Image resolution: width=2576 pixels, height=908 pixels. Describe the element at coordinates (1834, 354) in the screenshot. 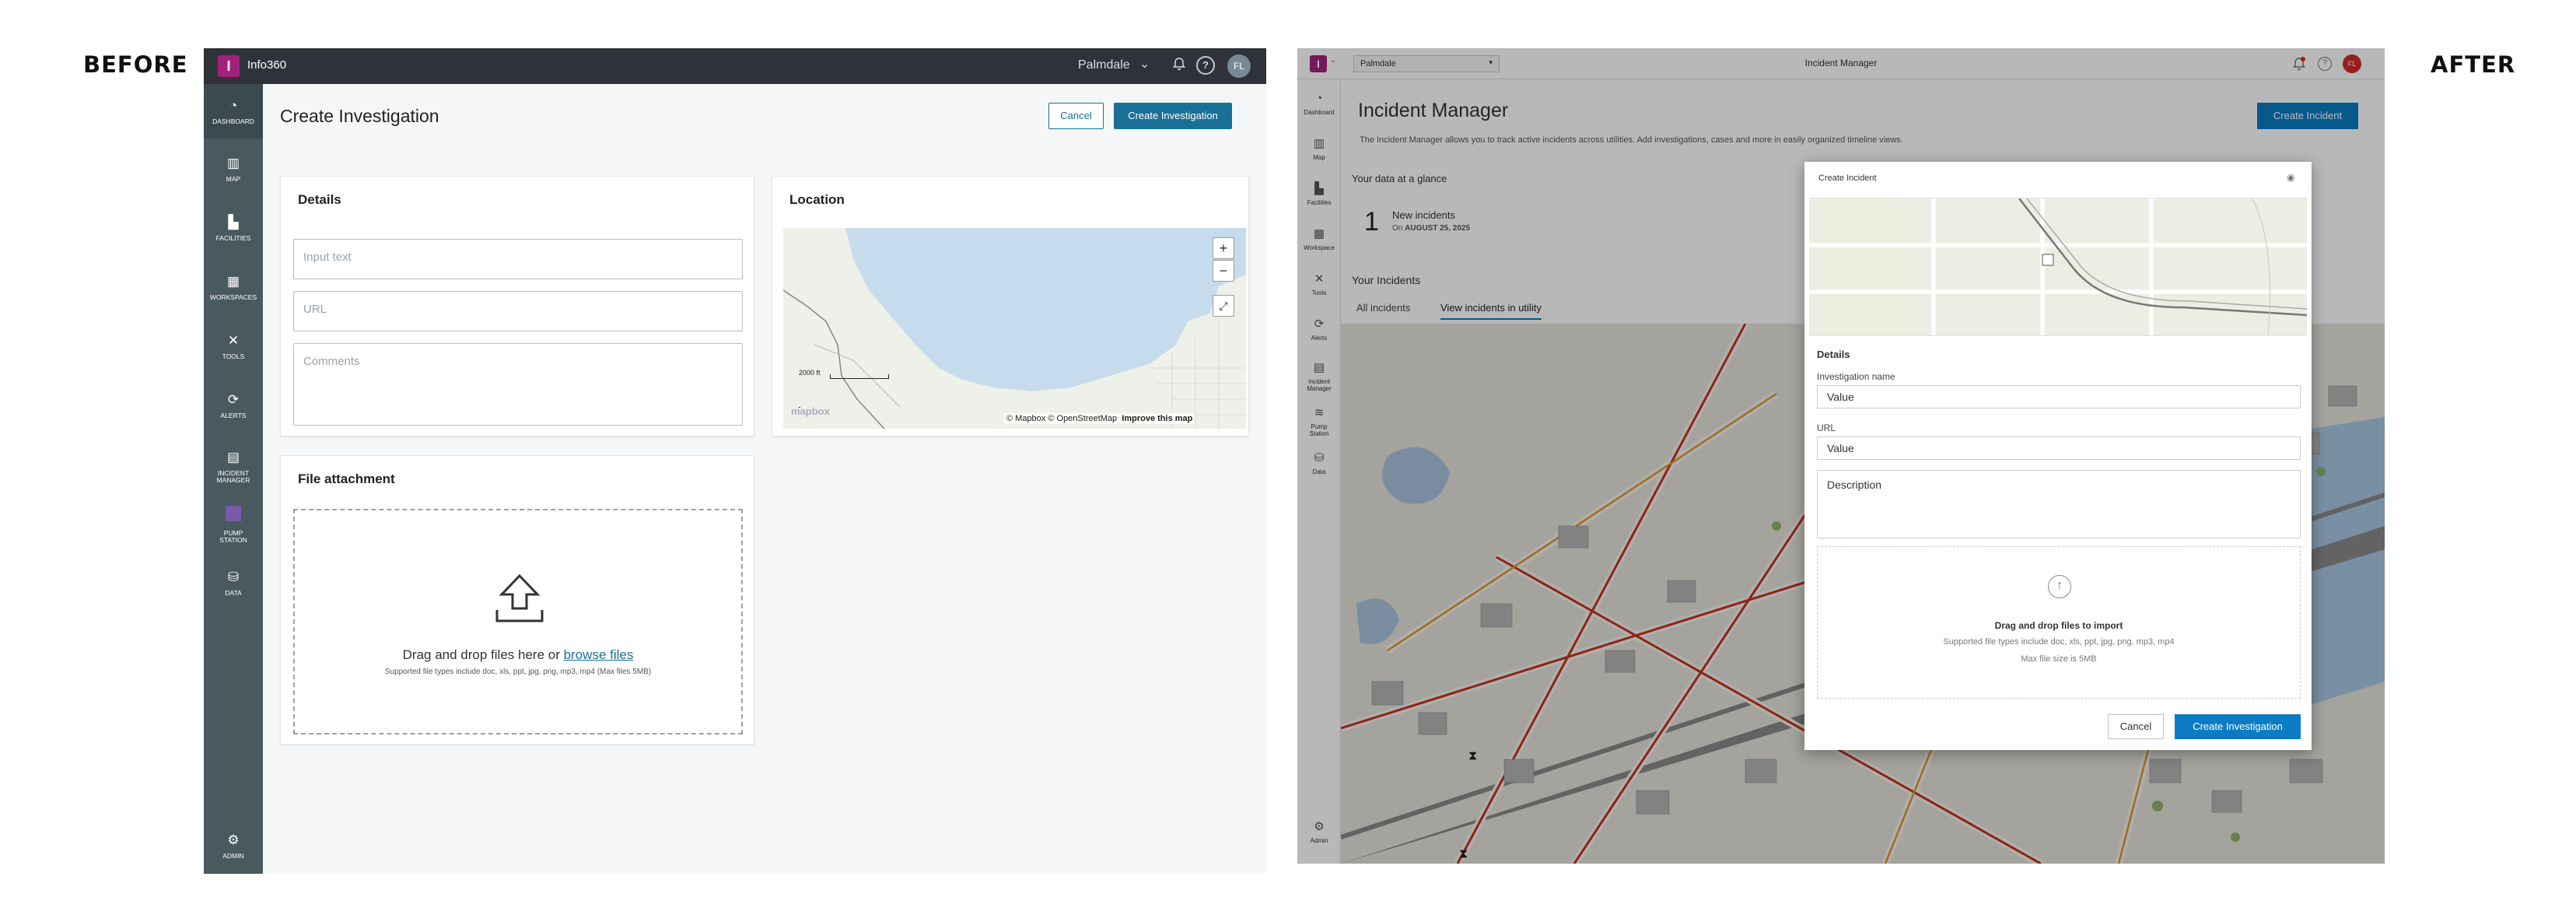

I see `modal-details-heading: Details` at that location.